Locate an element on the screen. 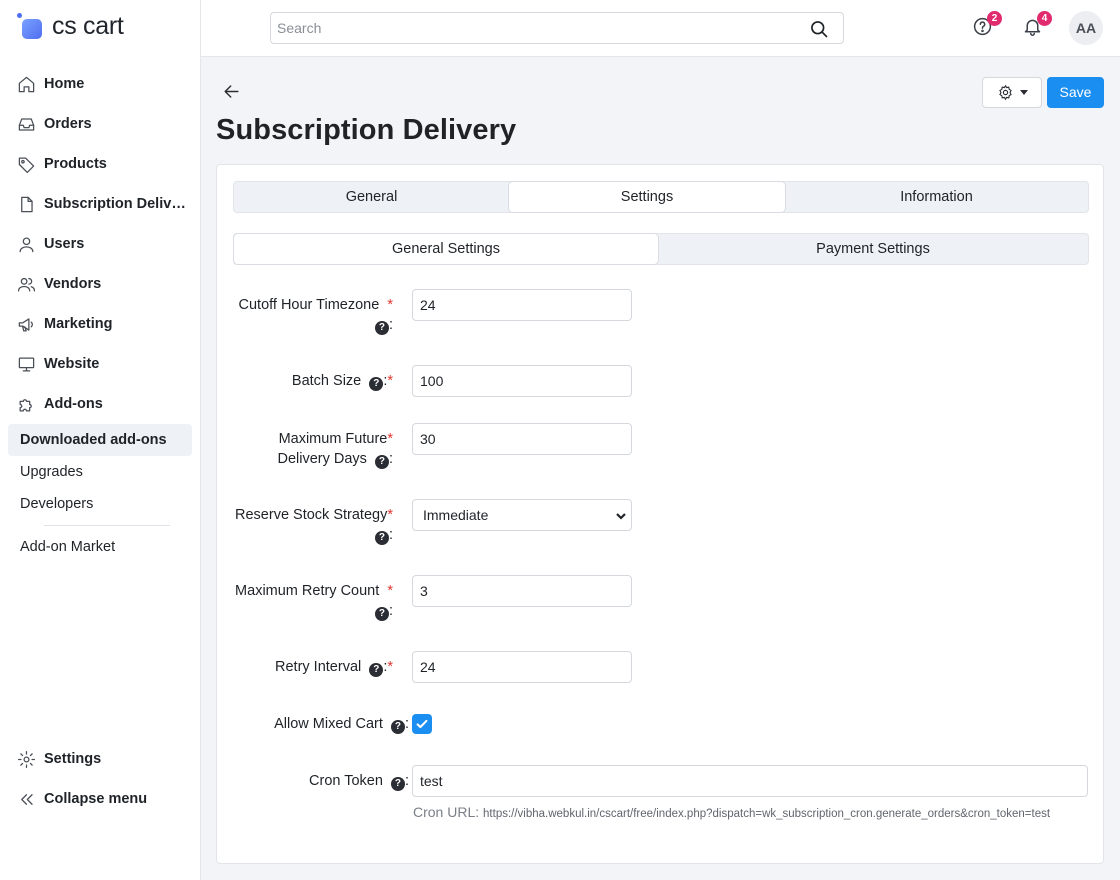 The width and height of the screenshot is (1120, 880). label-reserve-stock-strategy: Reserve Stock Strategy* is located at coordinates (314, 515).